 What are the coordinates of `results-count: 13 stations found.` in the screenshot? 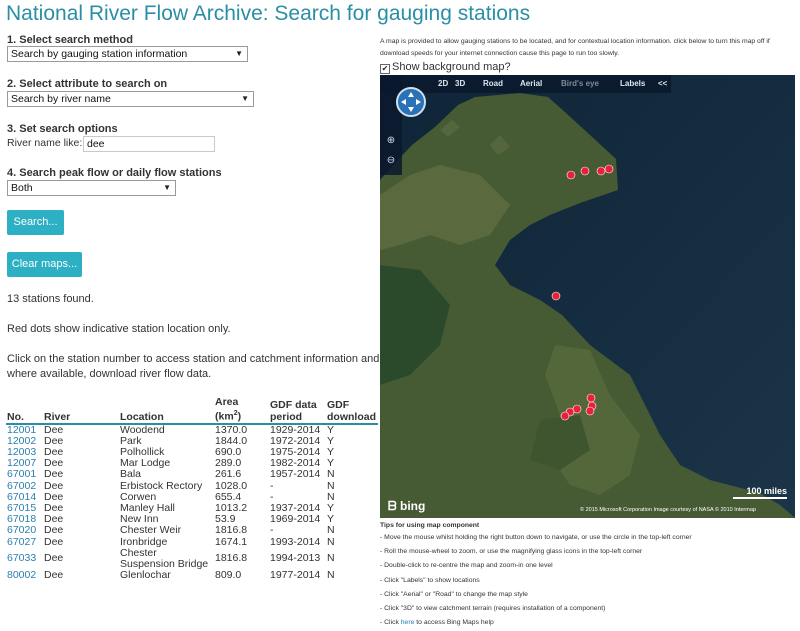 It's located at (50, 299).